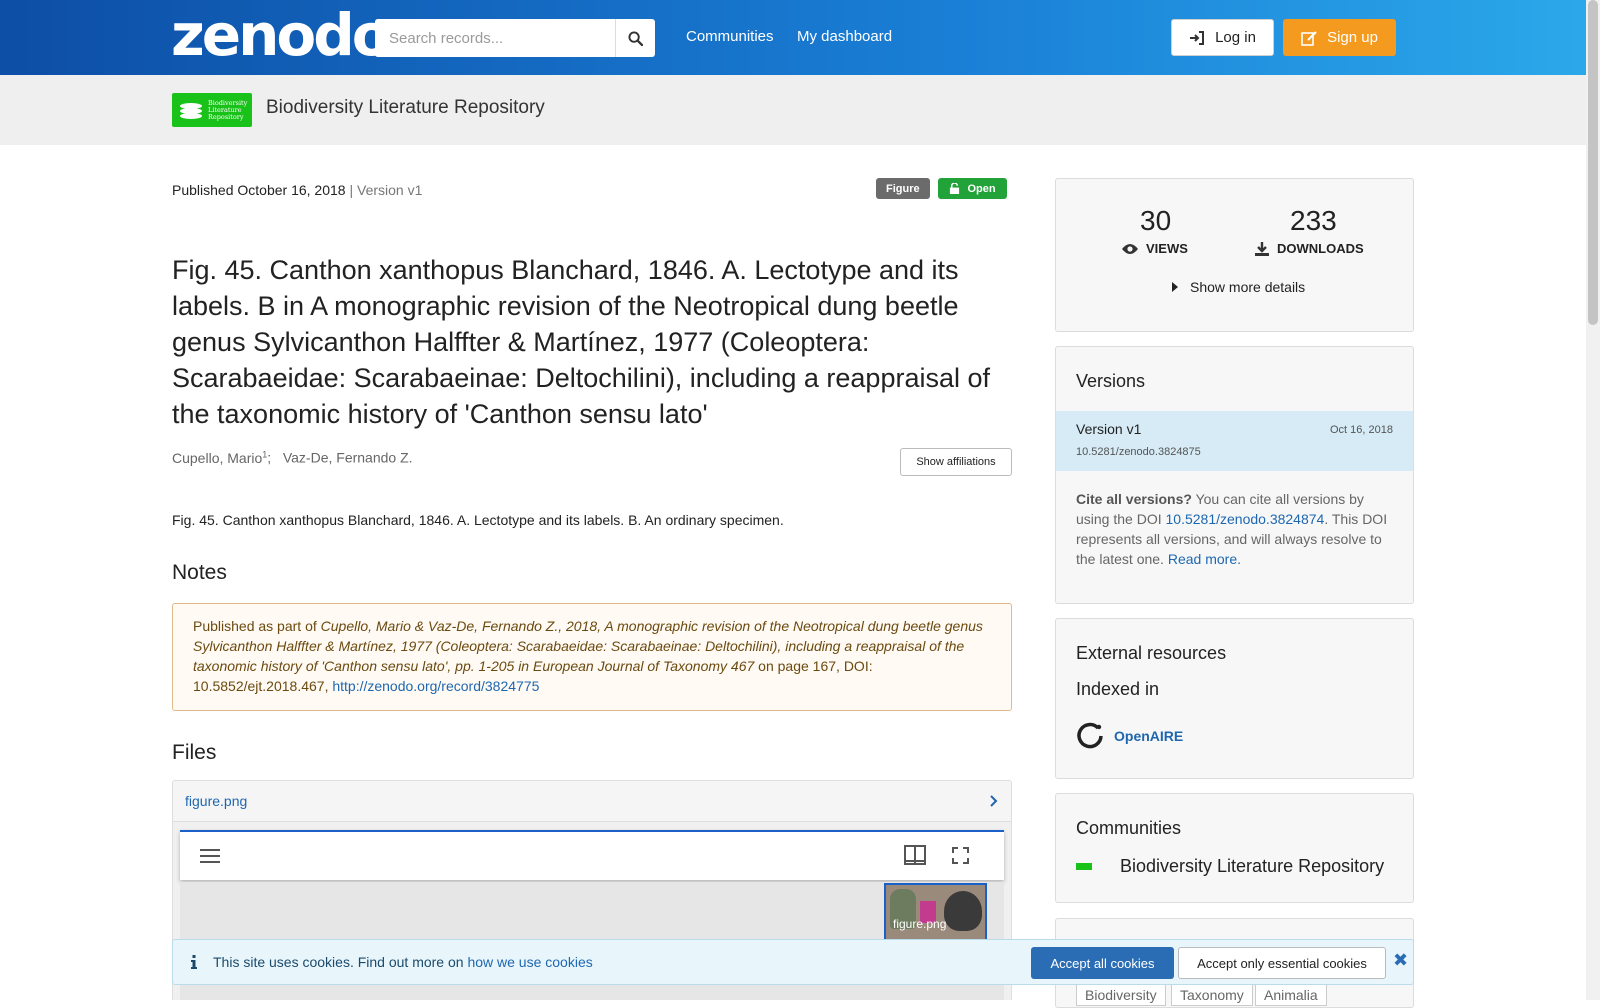  I want to click on openaire-link: OpenAIRE, so click(1129, 736).